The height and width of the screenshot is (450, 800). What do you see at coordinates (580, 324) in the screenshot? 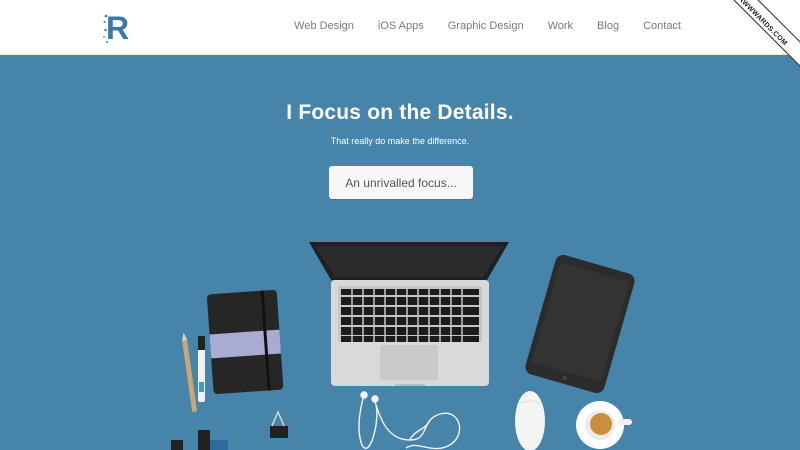
I see `tablet-icon` at bounding box center [580, 324].